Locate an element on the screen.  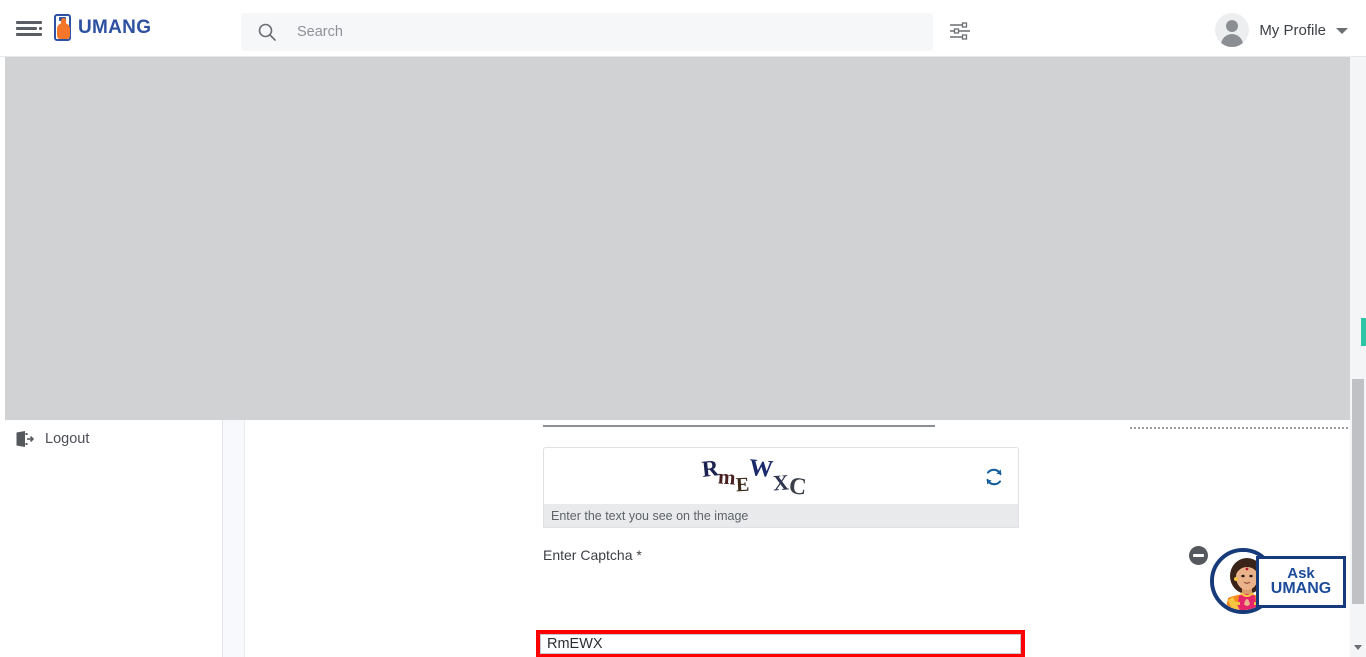
filter-settings-icon is located at coordinates (960, 31).